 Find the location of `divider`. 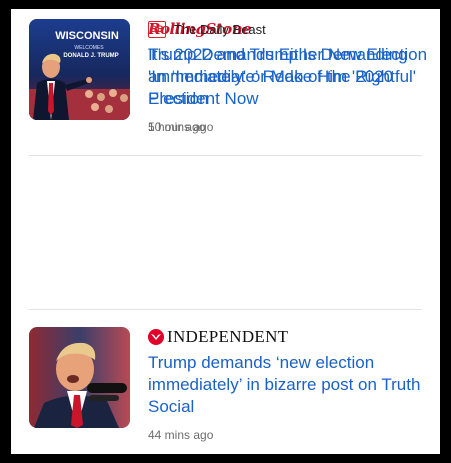

divider is located at coordinates (225, 309).